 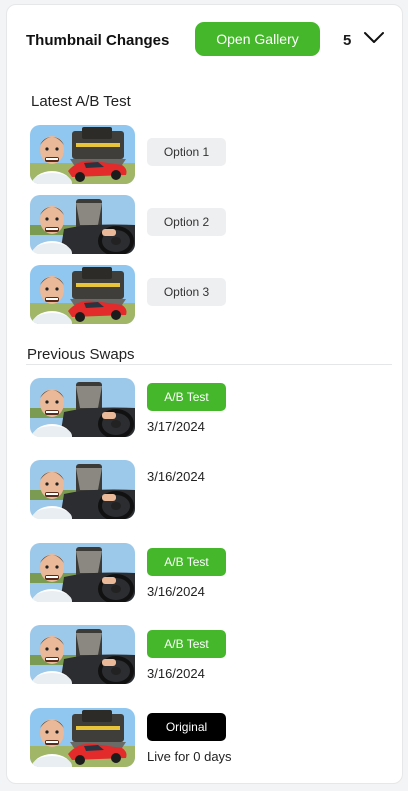 I want to click on panel-title: Thumbnail Changes, so click(x=98, y=40).